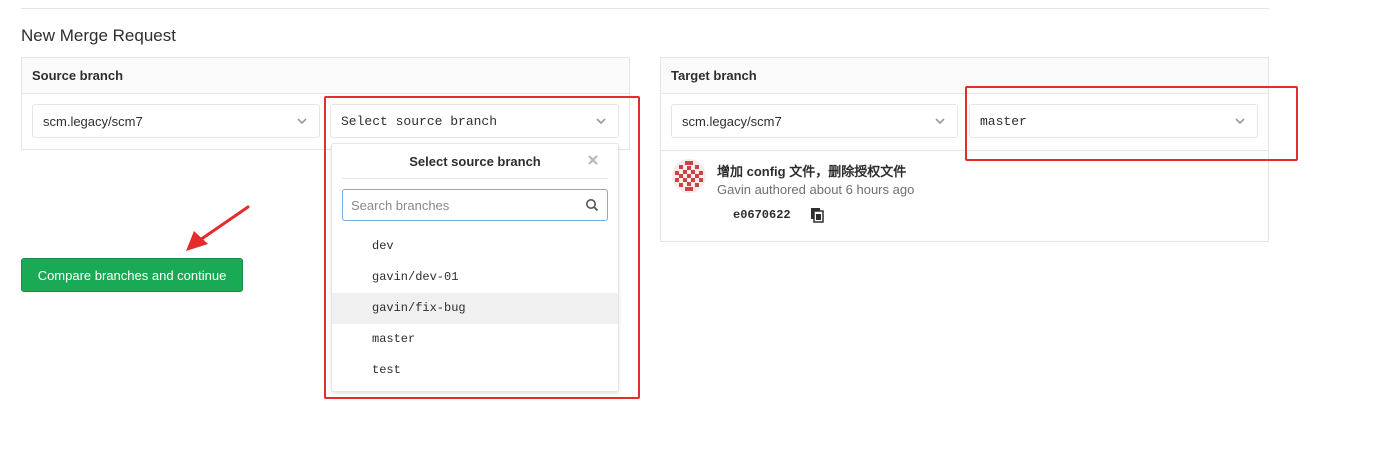 This screenshot has width=1375, height=472. What do you see at coordinates (475, 277) in the screenshot?
I see `branch-item: gavin/dev-01` at bounding box center [475, 277].